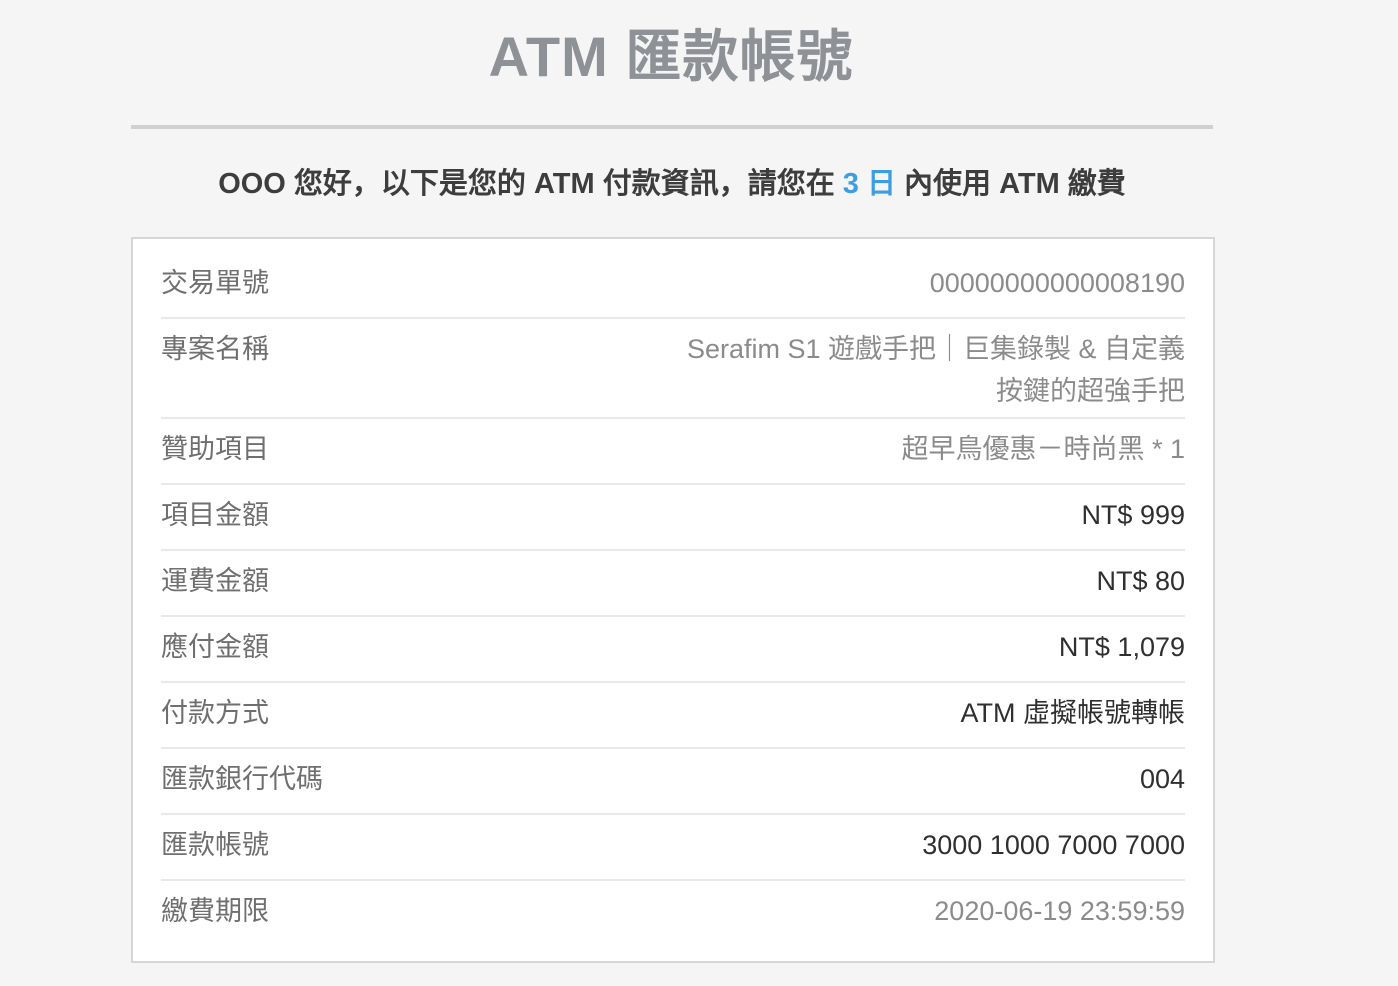  I want to click on project-name-value: Serafim S1 遊戲手把｜巨集錄製 & 自定義按鍵的超強手把, so click(935, 370).